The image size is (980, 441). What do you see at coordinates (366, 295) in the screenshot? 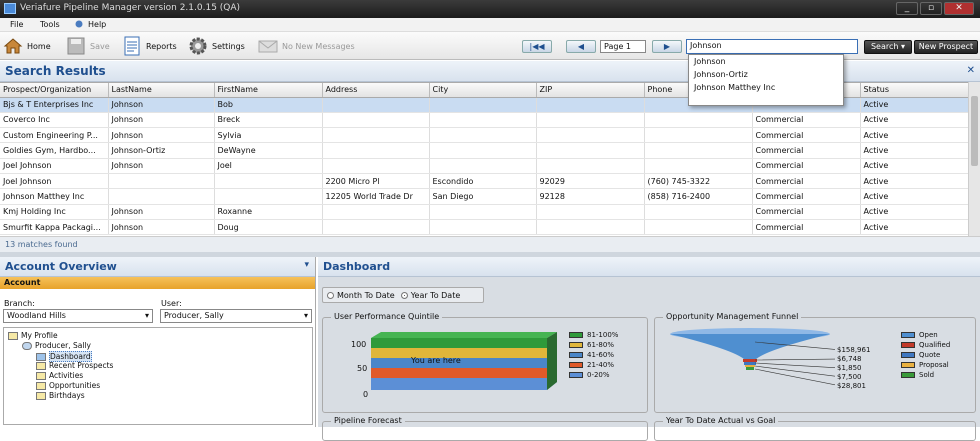
I see `radio-month-label: Month To Date` at bounding box center [366, 295].